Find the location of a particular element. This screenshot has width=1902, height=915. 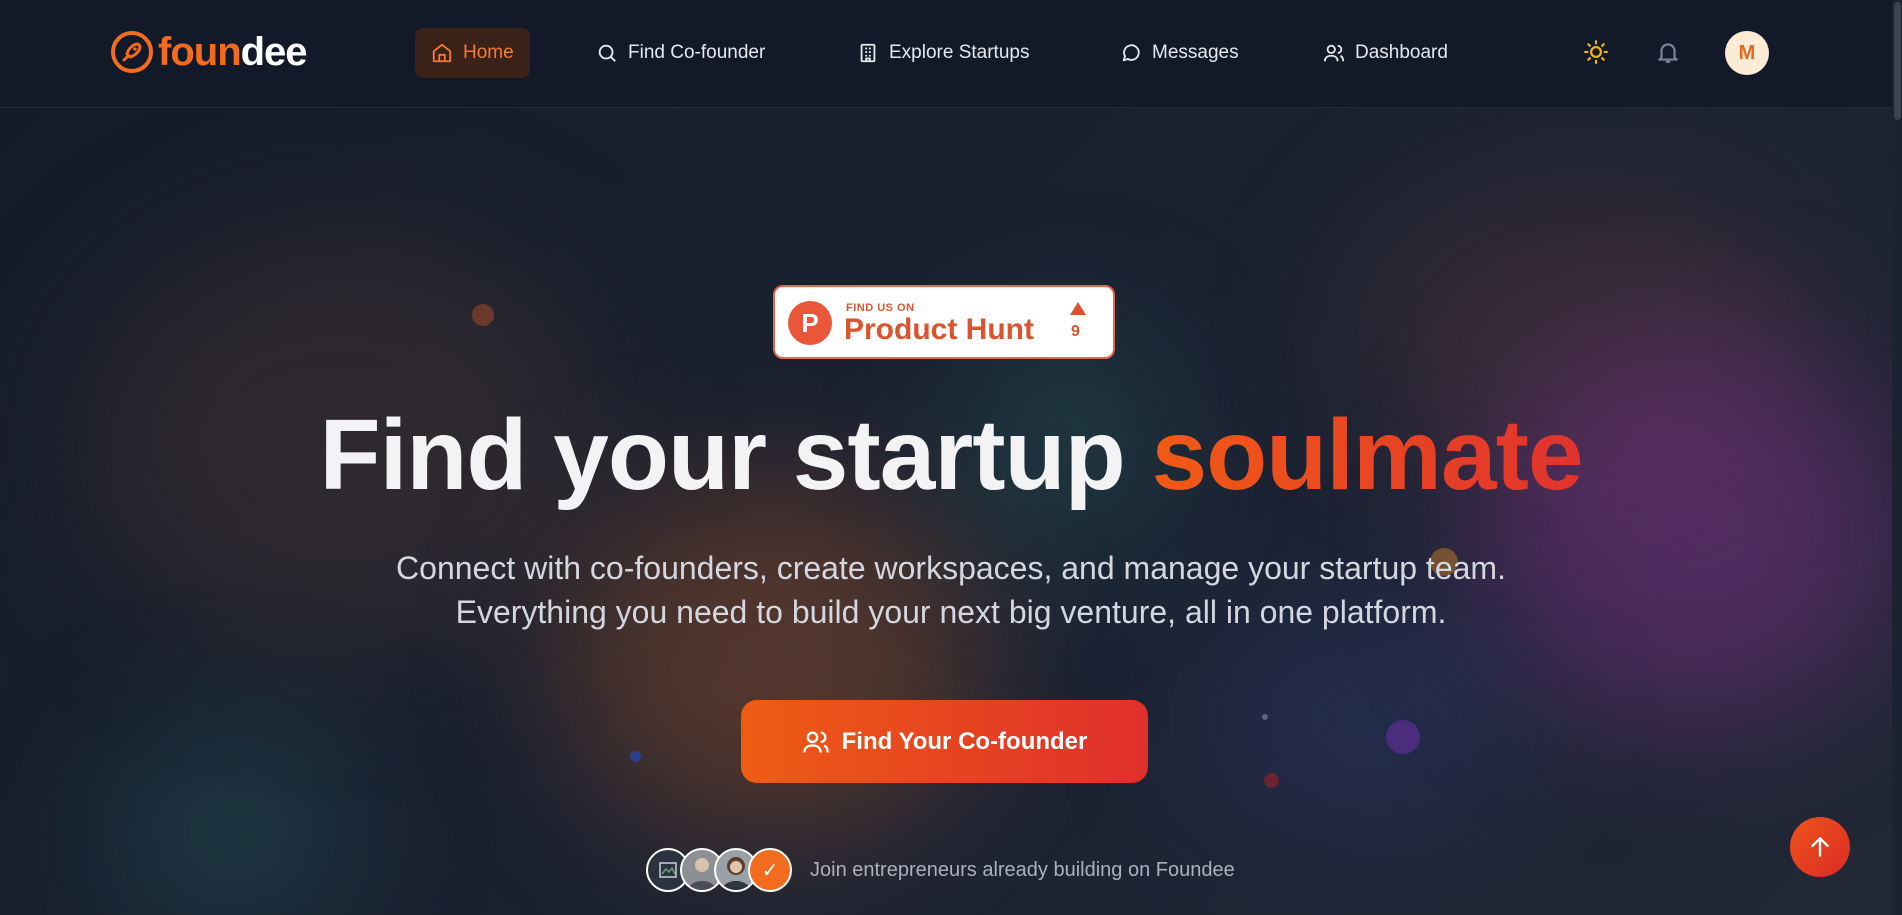

rocket-icon is located at coordinates (132, 52).